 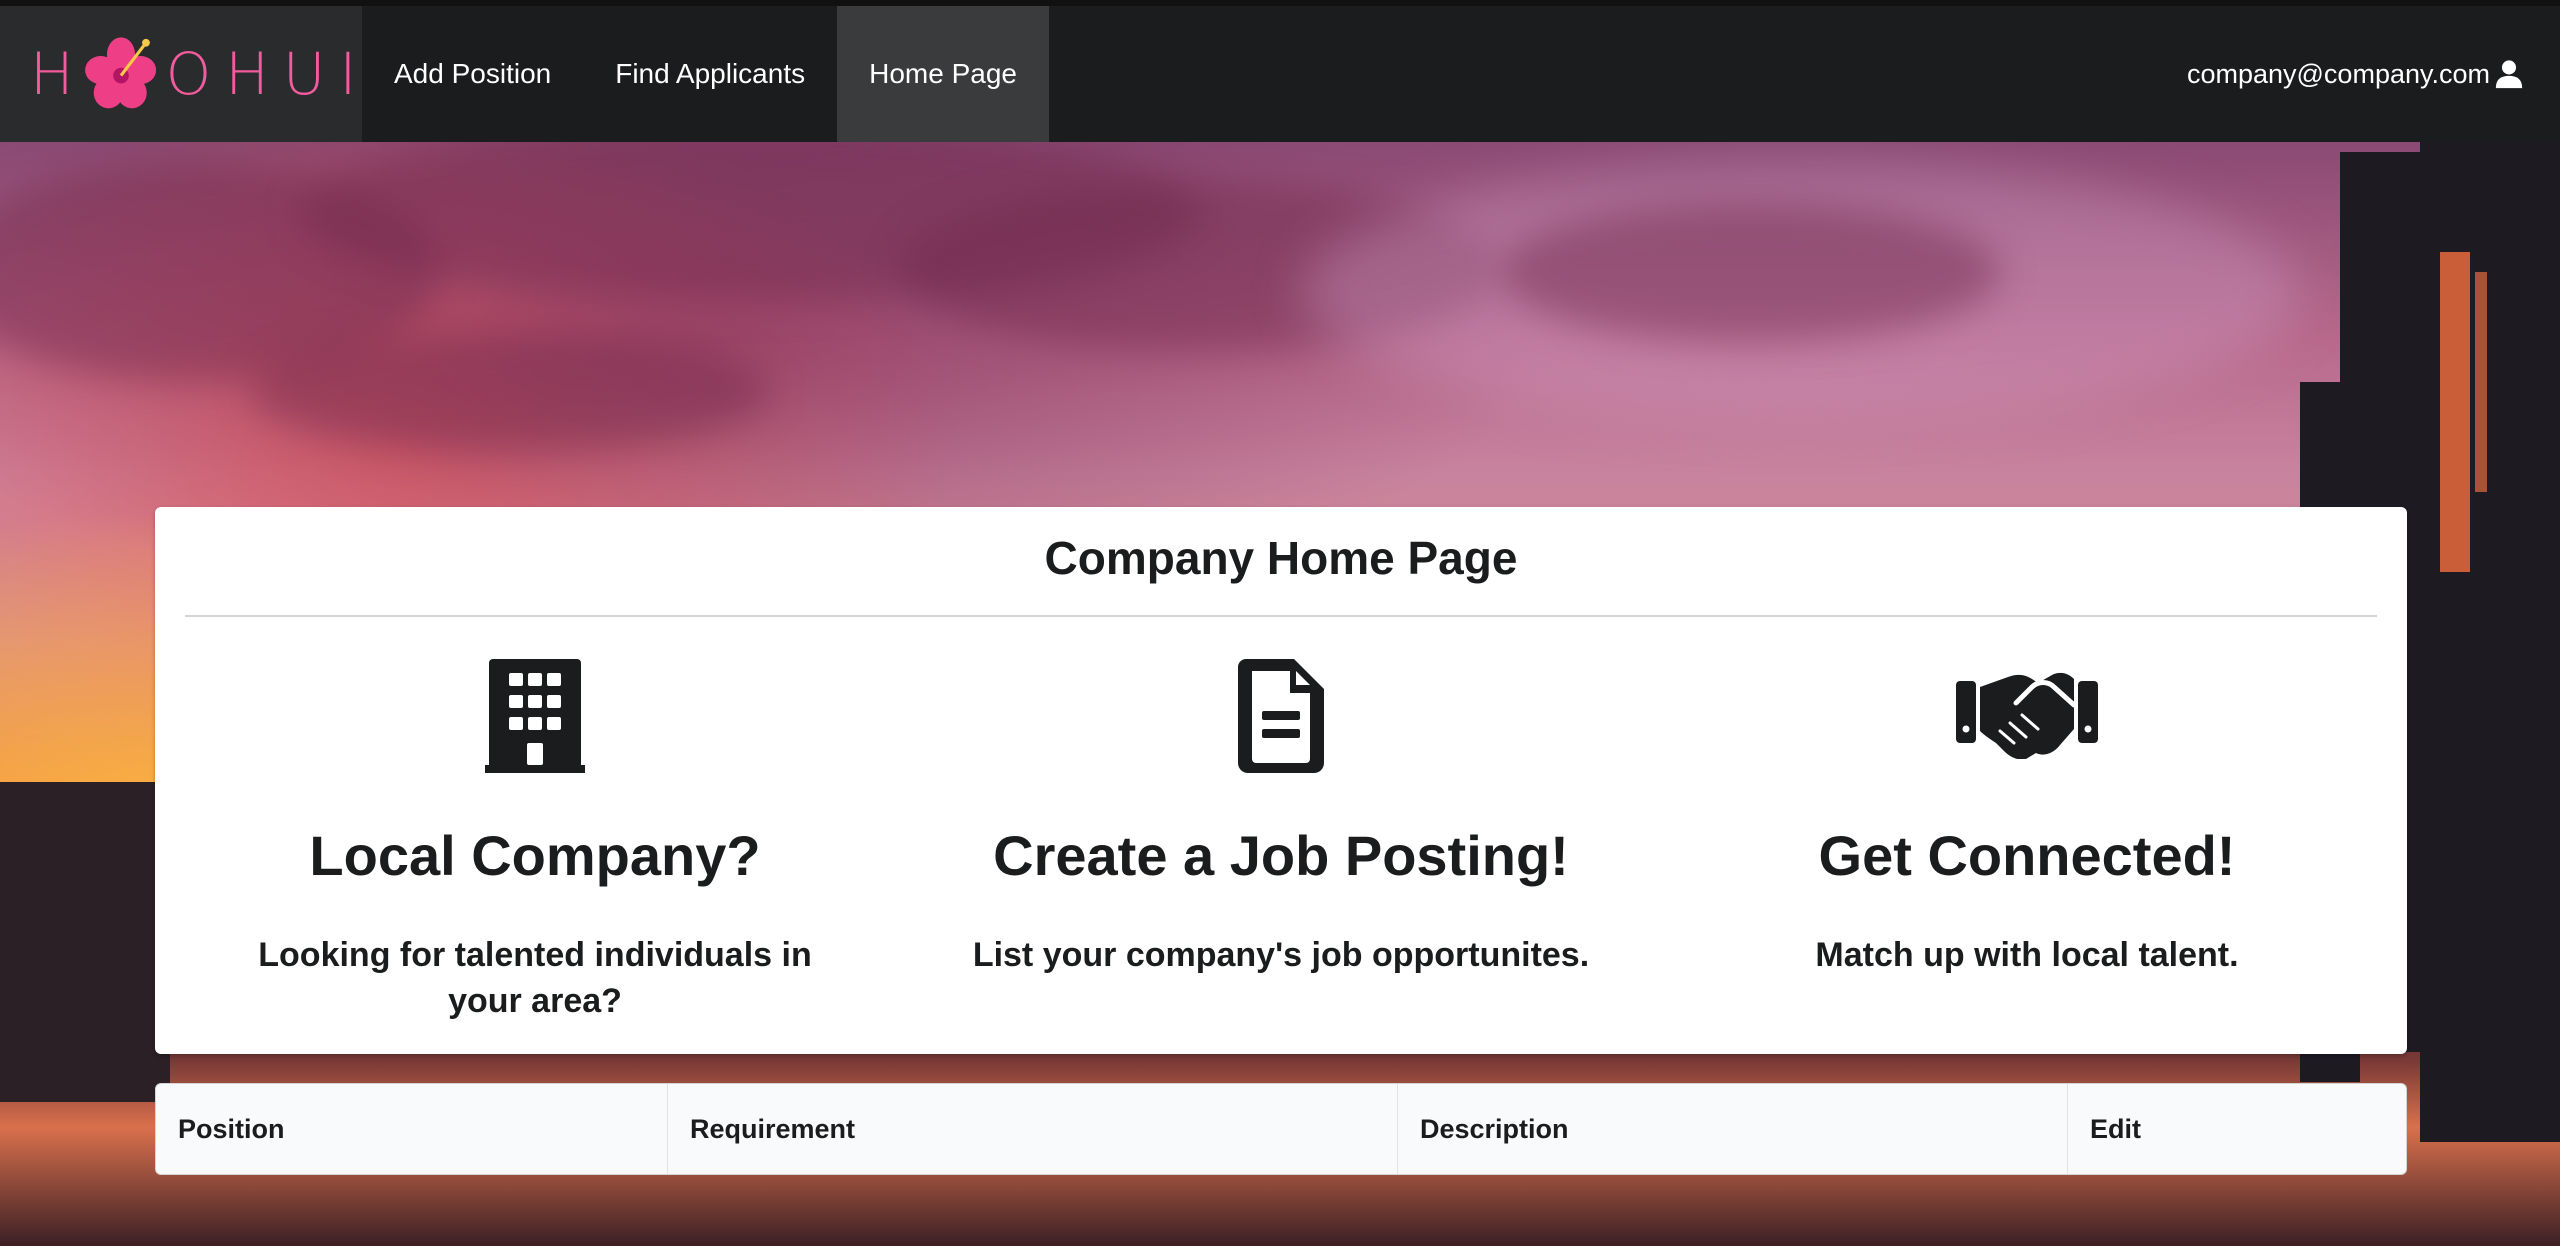 I want to click on column-header-requirement: Requirement, so click(x=1033, y=1129).